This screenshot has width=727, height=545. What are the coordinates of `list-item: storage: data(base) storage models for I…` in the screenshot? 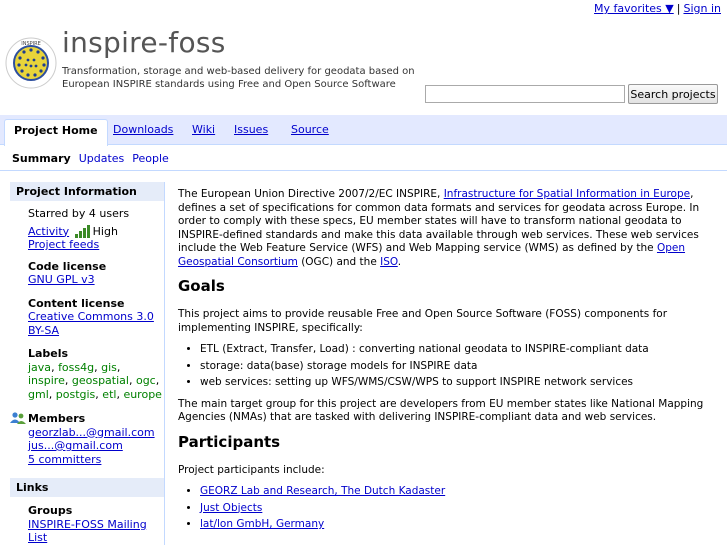 It's located at (459, 367).